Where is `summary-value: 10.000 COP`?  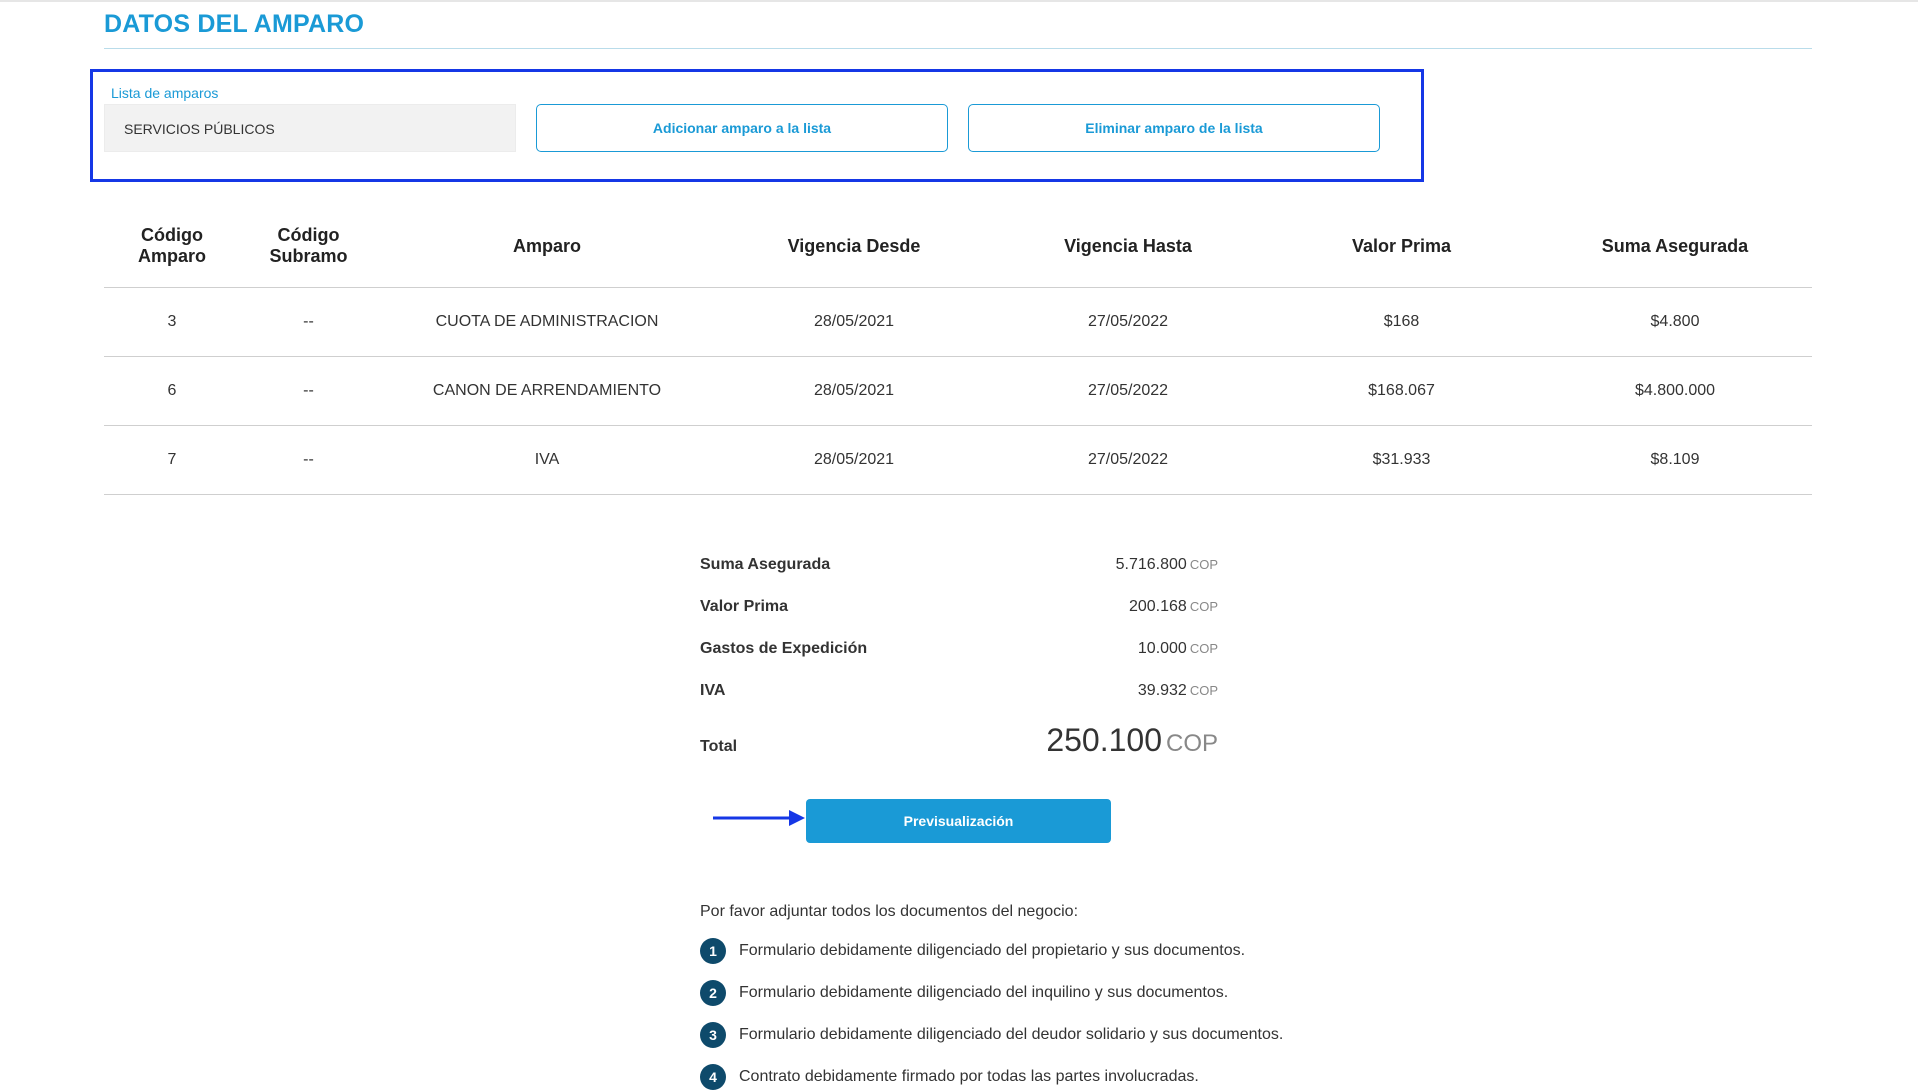 summary-value: 10.000 COP is located at coordinates (1178, 649).